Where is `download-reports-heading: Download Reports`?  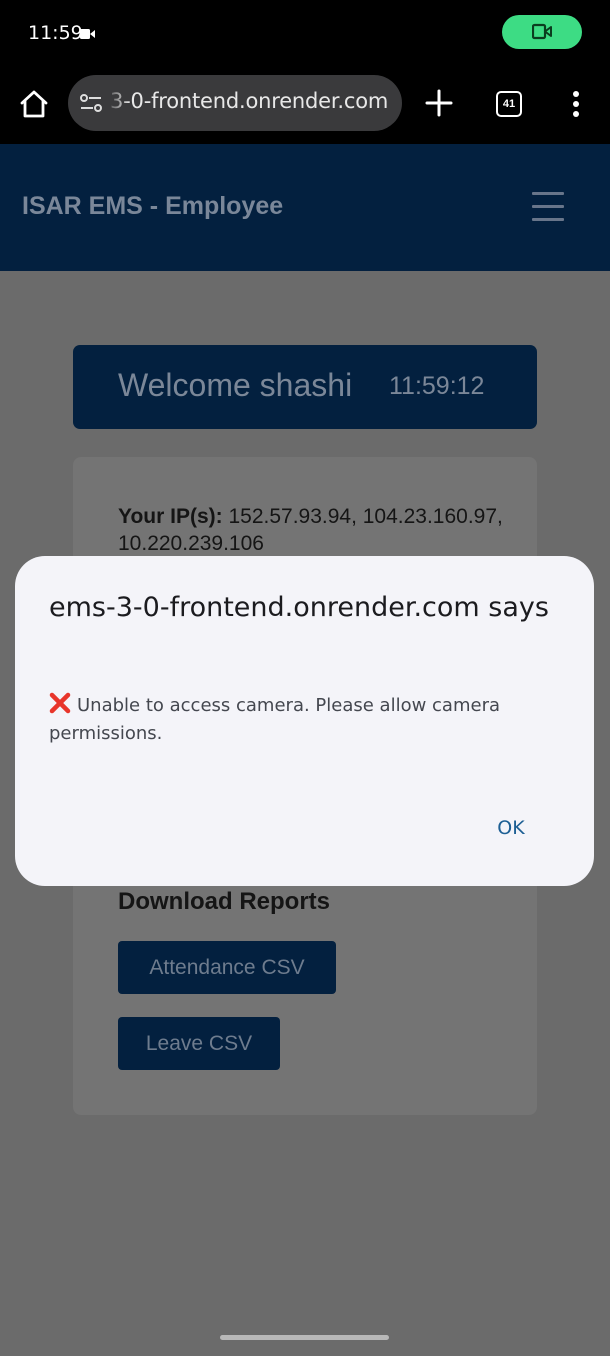 download-reports-heading: Download Reports is located at coordinates (224, 901).